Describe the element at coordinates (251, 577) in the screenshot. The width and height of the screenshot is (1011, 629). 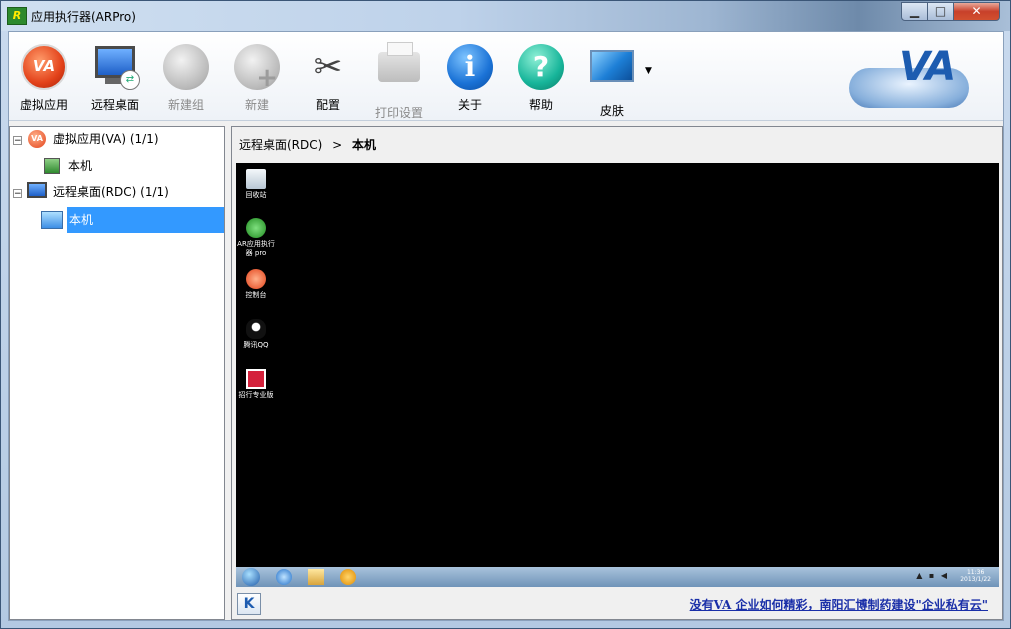
I see `start-orb-icon` at that location.